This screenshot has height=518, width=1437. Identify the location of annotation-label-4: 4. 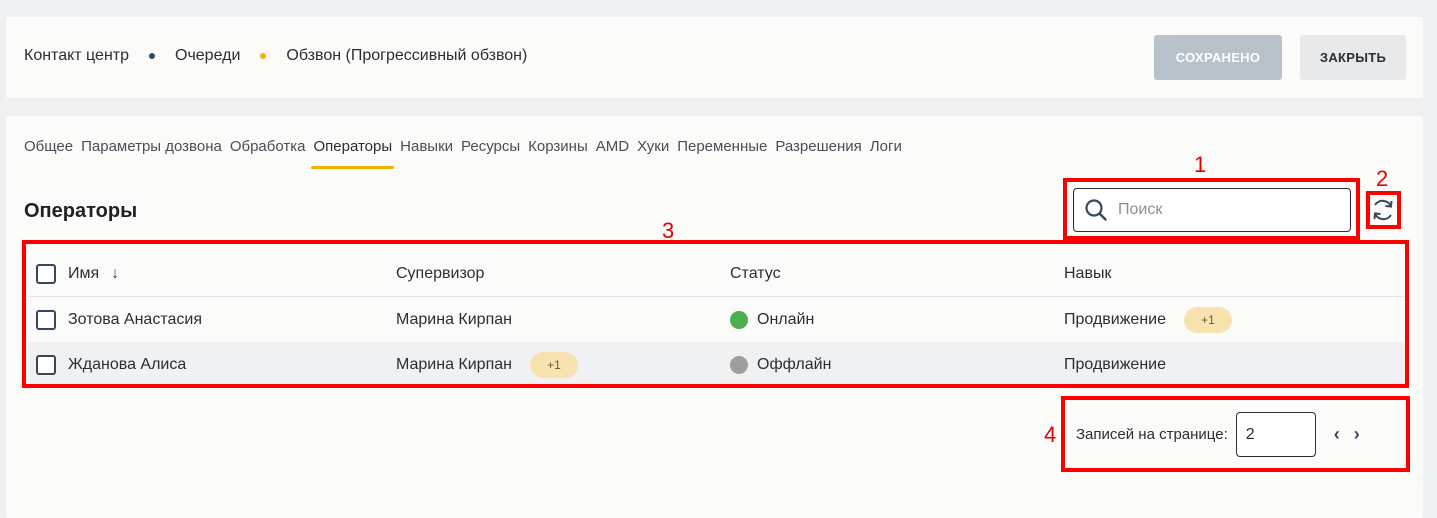
(1050, 434).